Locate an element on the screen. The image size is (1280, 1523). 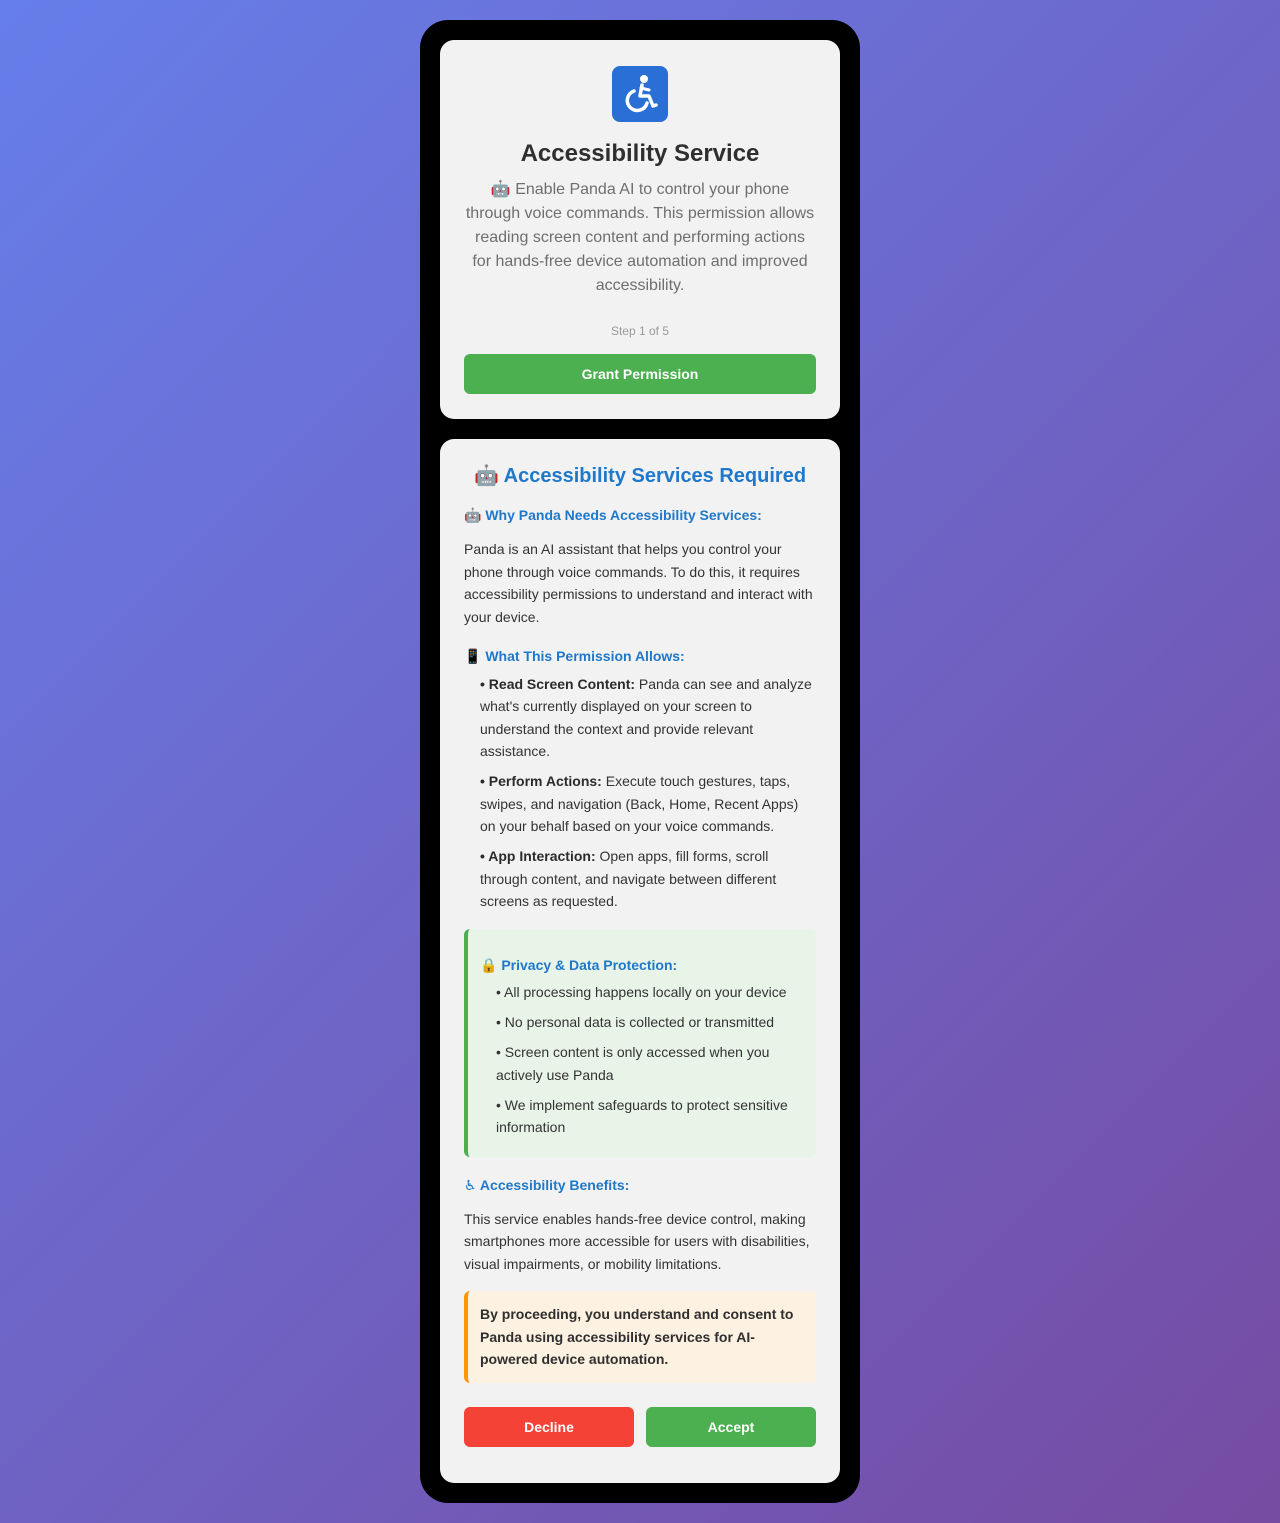
decline-button: Decline is located at coordinates (549, 1426).